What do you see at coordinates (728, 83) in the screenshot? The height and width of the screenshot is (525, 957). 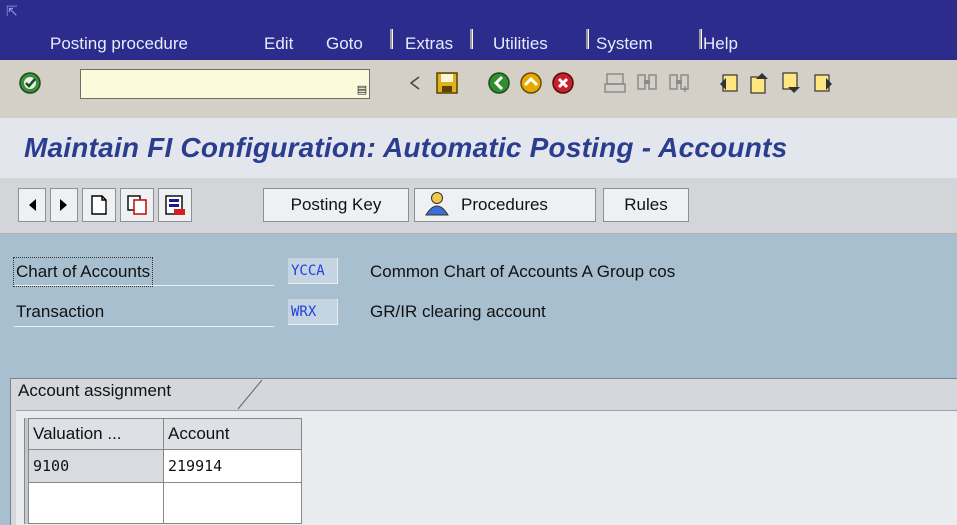 I see `first-page-icon` at bounding box center [728, 83].